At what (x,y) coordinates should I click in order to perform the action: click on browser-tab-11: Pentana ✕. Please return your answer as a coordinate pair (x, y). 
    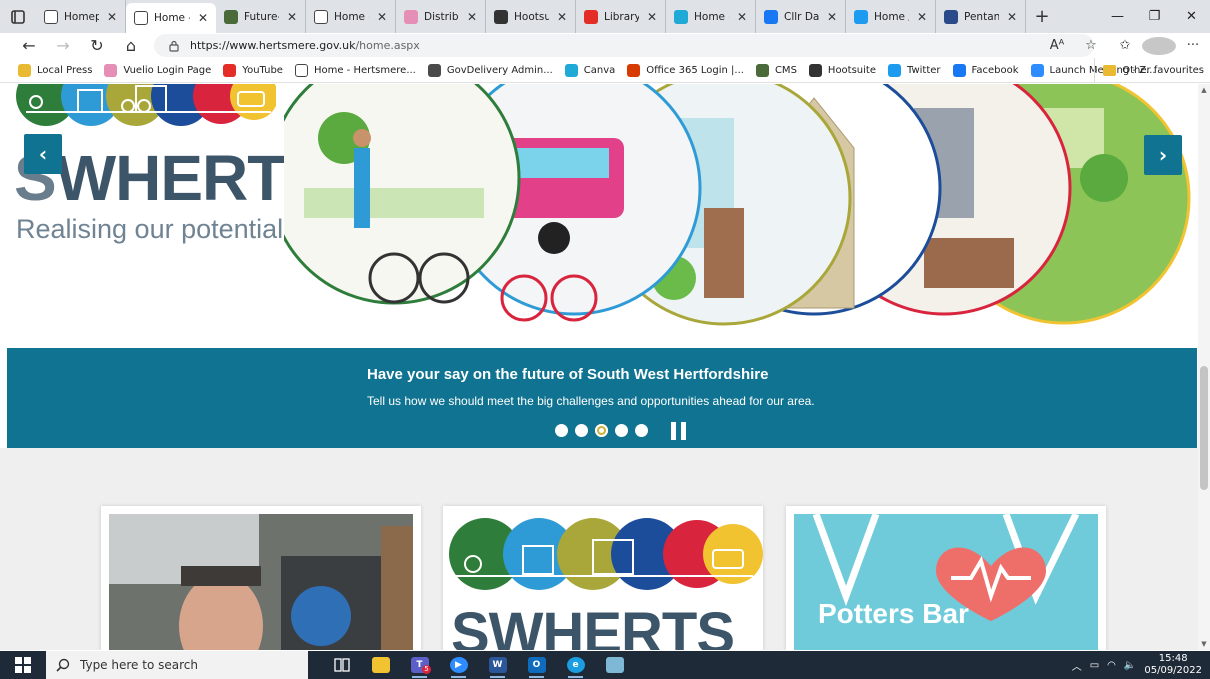
    Looking at the image, I should click on (981, 16).